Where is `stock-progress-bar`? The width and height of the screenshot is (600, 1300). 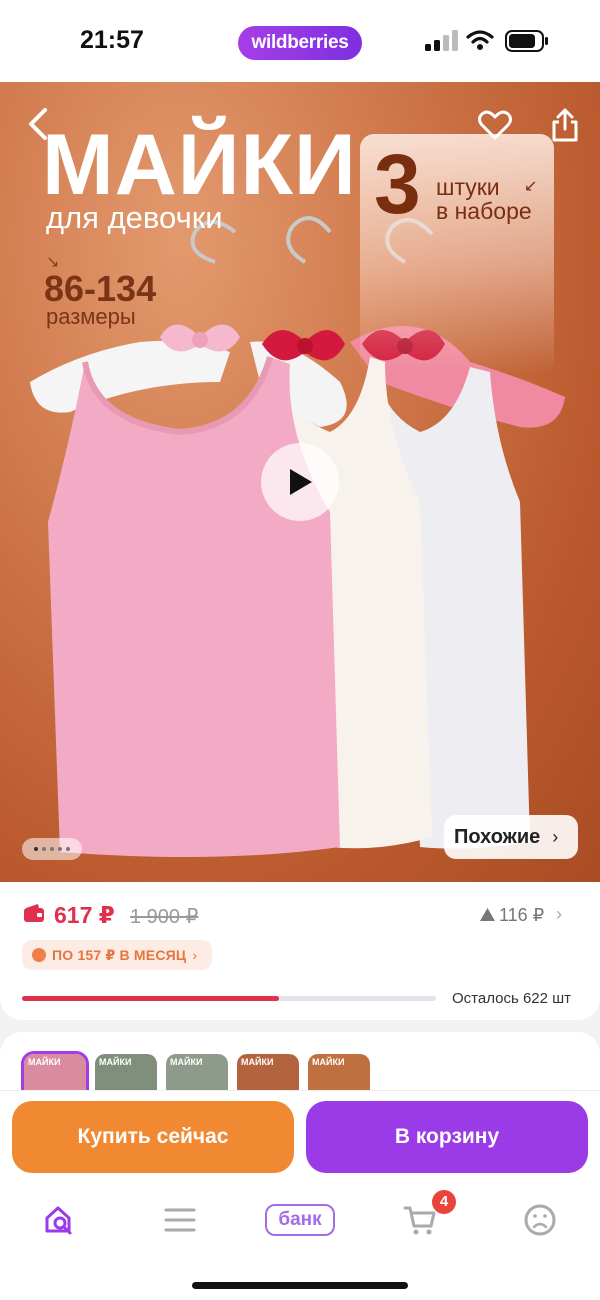 stock-progress-bar is located at coordinates (229, 998).